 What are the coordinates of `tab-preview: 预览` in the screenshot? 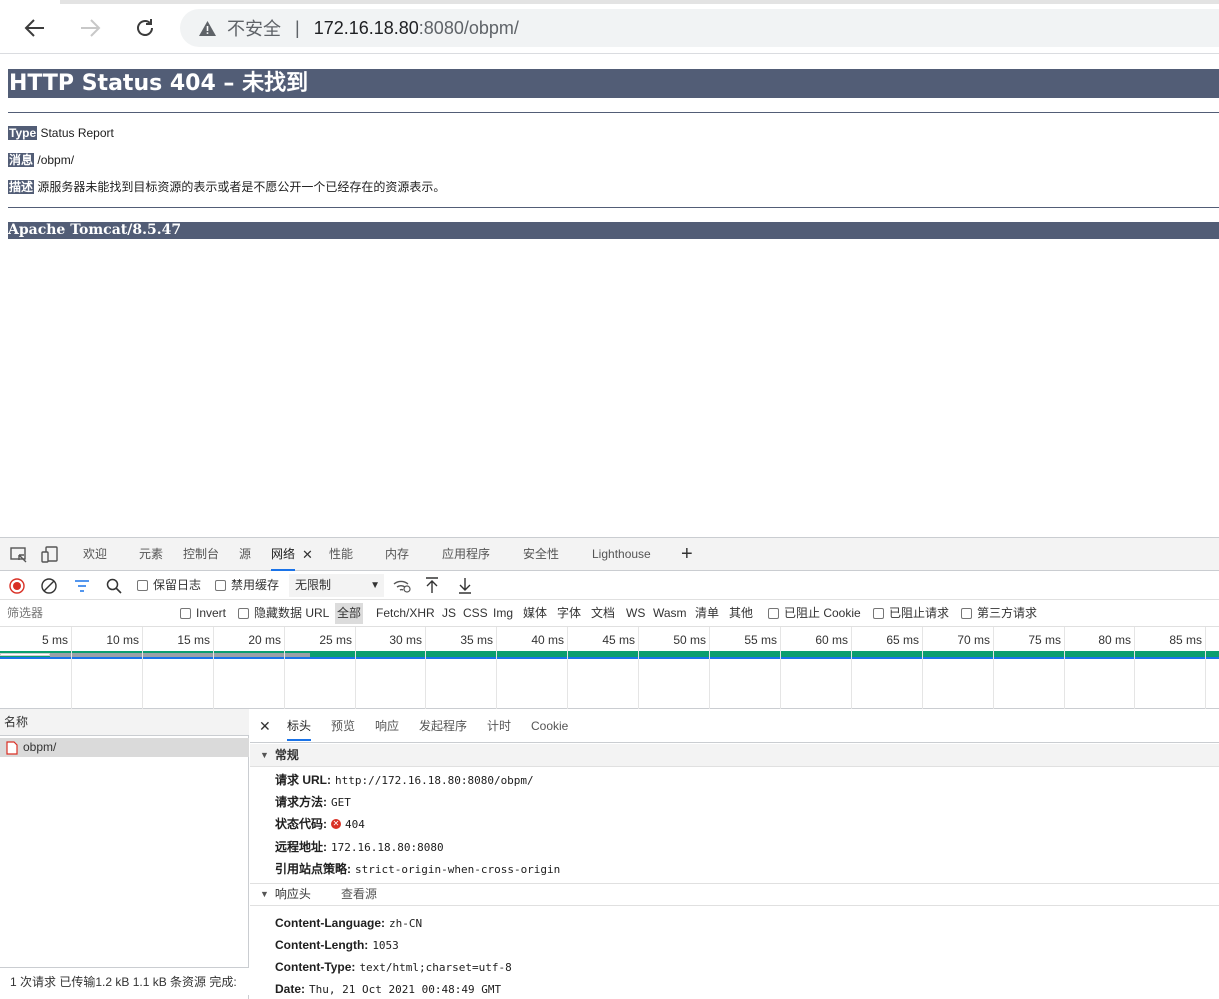 It's located at (343, 726).